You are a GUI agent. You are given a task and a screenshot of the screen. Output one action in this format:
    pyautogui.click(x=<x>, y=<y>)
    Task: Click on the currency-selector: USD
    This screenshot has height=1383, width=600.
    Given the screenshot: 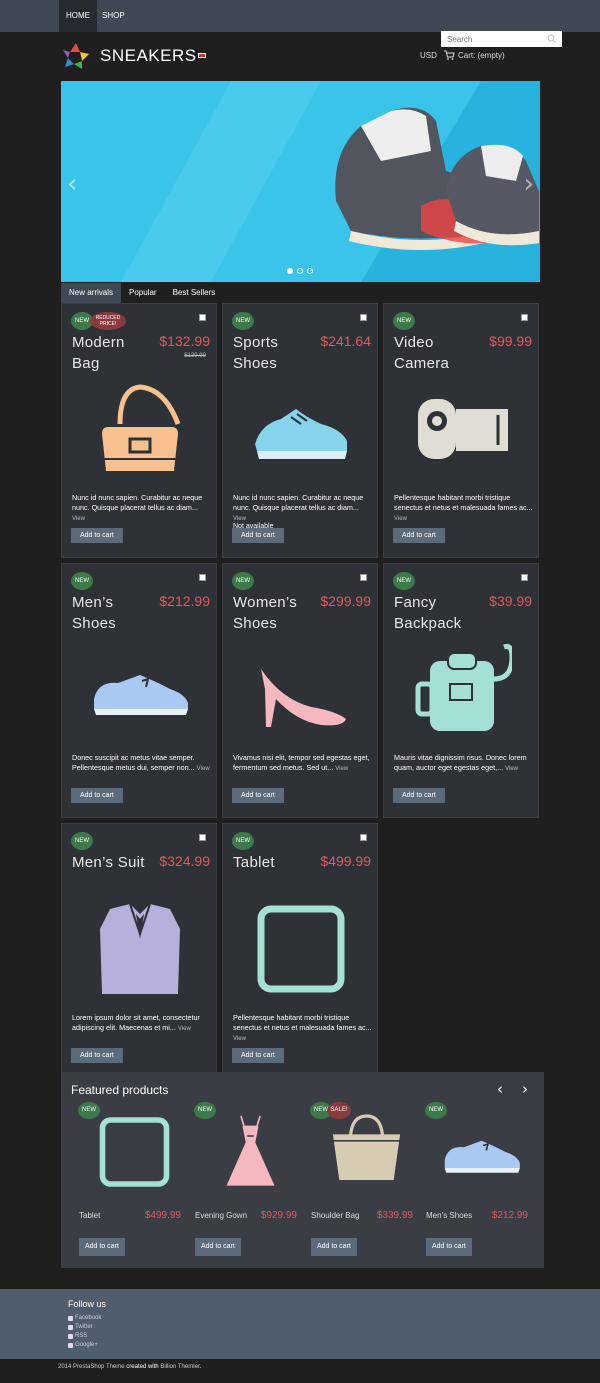 What is the action you would take?
    pyautogui.click(x=428, y=55)
    